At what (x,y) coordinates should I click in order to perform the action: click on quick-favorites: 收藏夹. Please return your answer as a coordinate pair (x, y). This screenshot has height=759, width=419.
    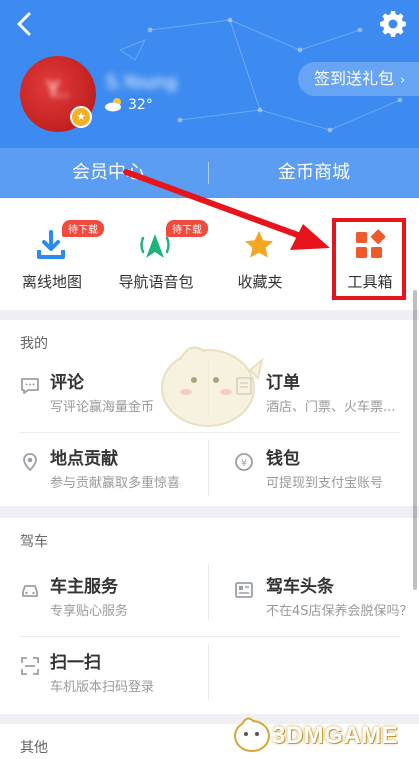
    Looking at the image, I should click on (260, 254).